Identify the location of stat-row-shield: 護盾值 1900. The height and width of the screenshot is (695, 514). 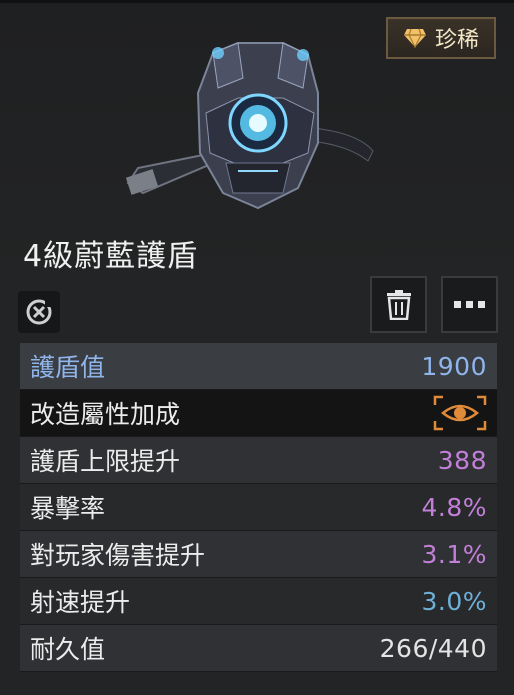
(258, 366).